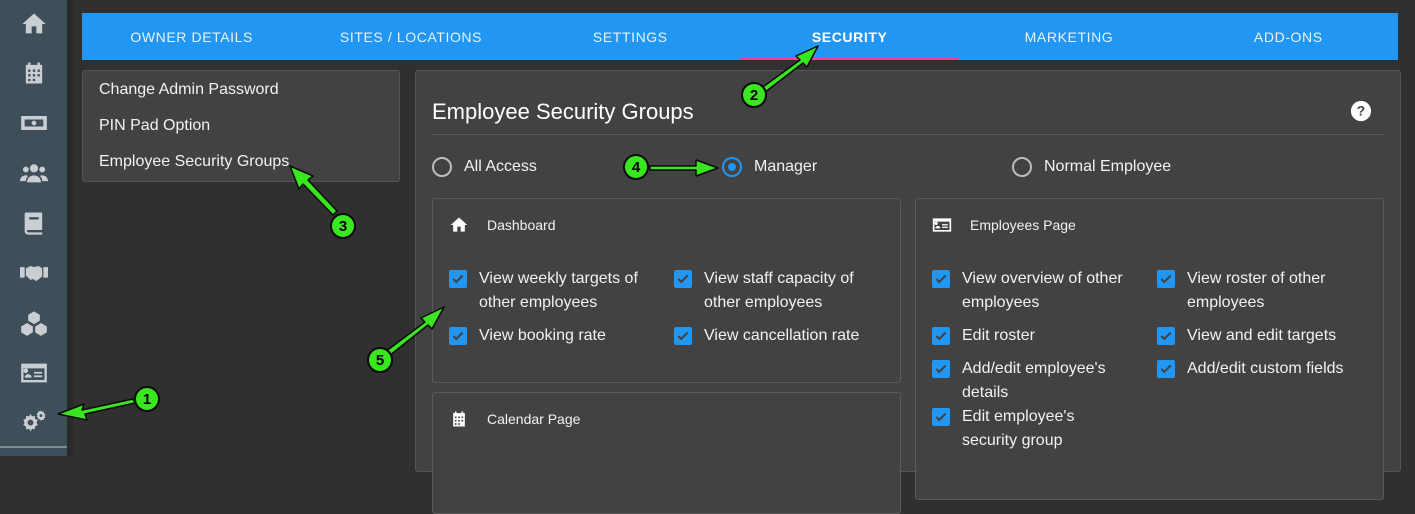 This screenshot has width=1415, height=514. What do you see at coordinates (1256, 290) in the screenshot?
I see `checkbox-label: View roster of other employees` at bounding box center [1256, 290].